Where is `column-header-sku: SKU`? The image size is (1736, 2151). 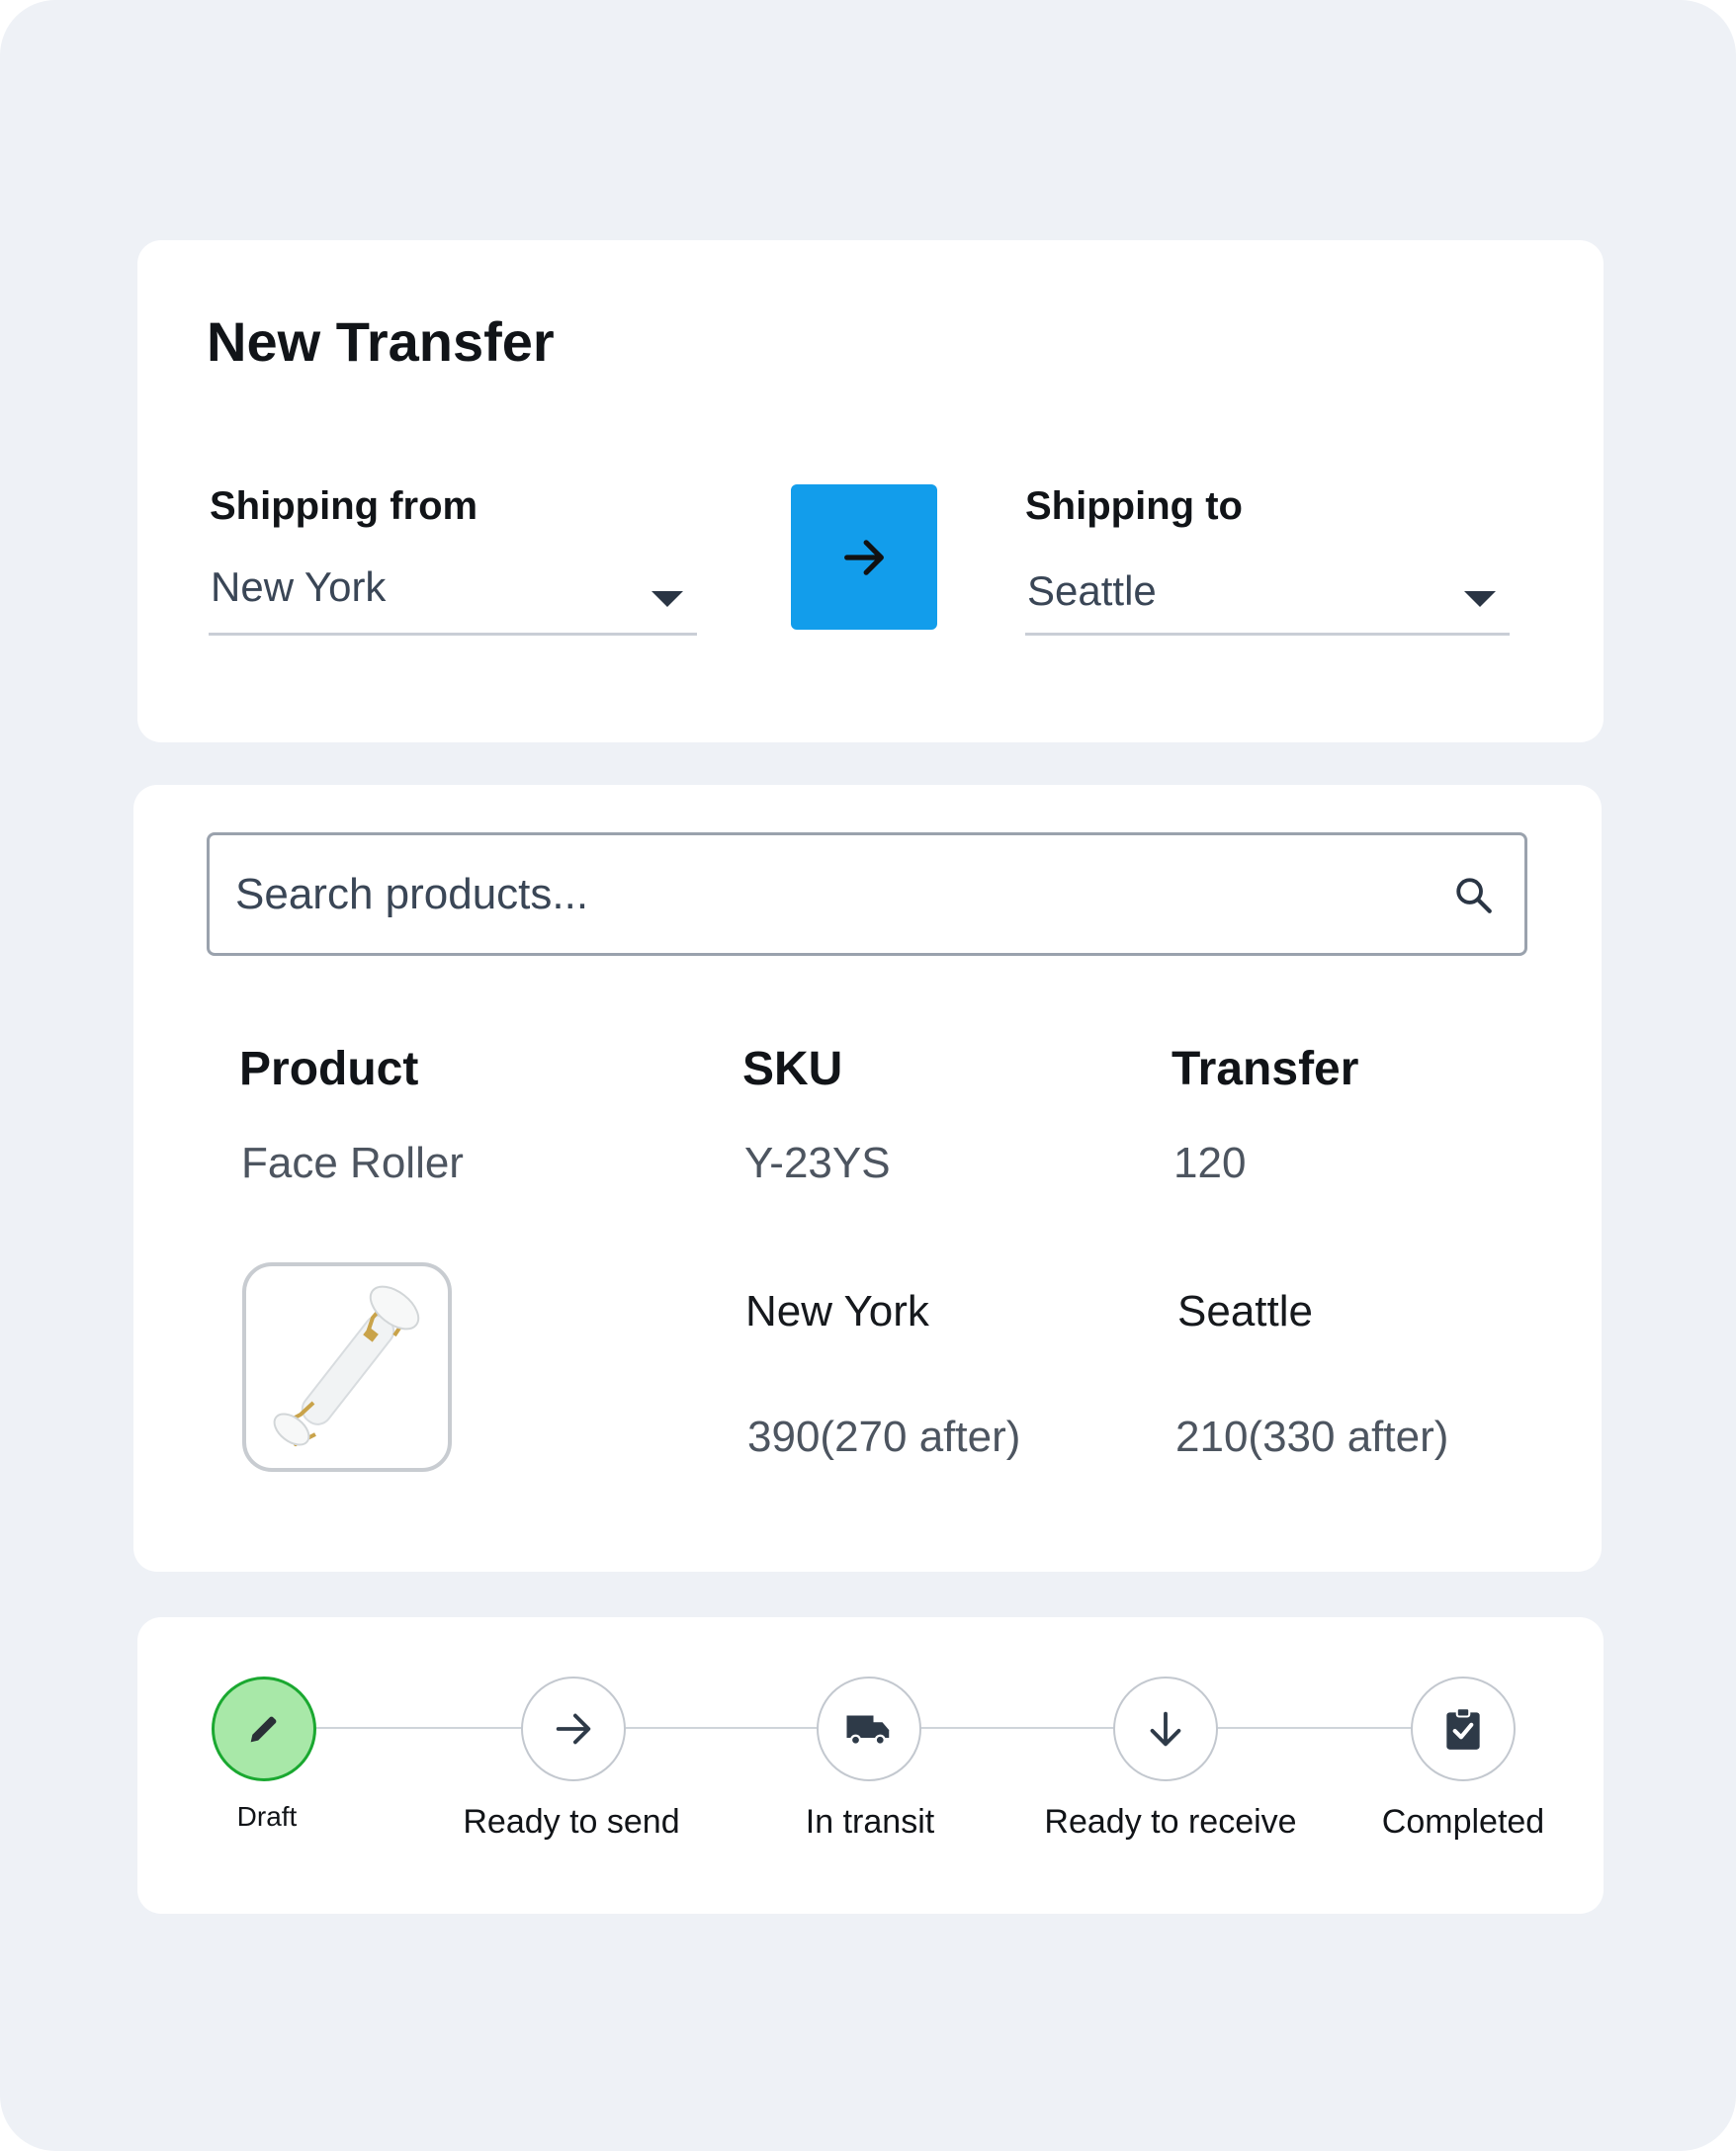
column-header-sku: SKU is located at coordinates (792, 1069).